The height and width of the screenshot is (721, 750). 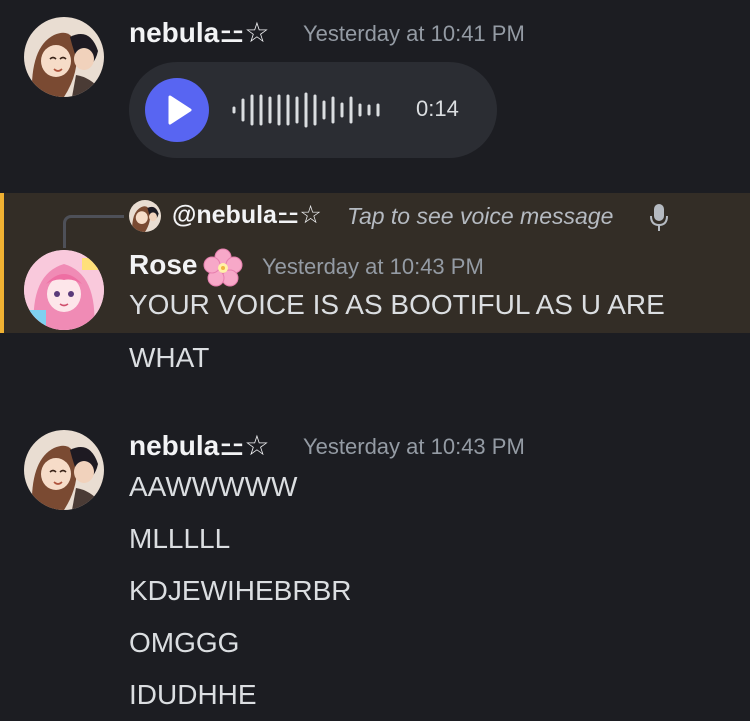 I want to click on voice-message-player: 0:14, so click(x=313, y=110).